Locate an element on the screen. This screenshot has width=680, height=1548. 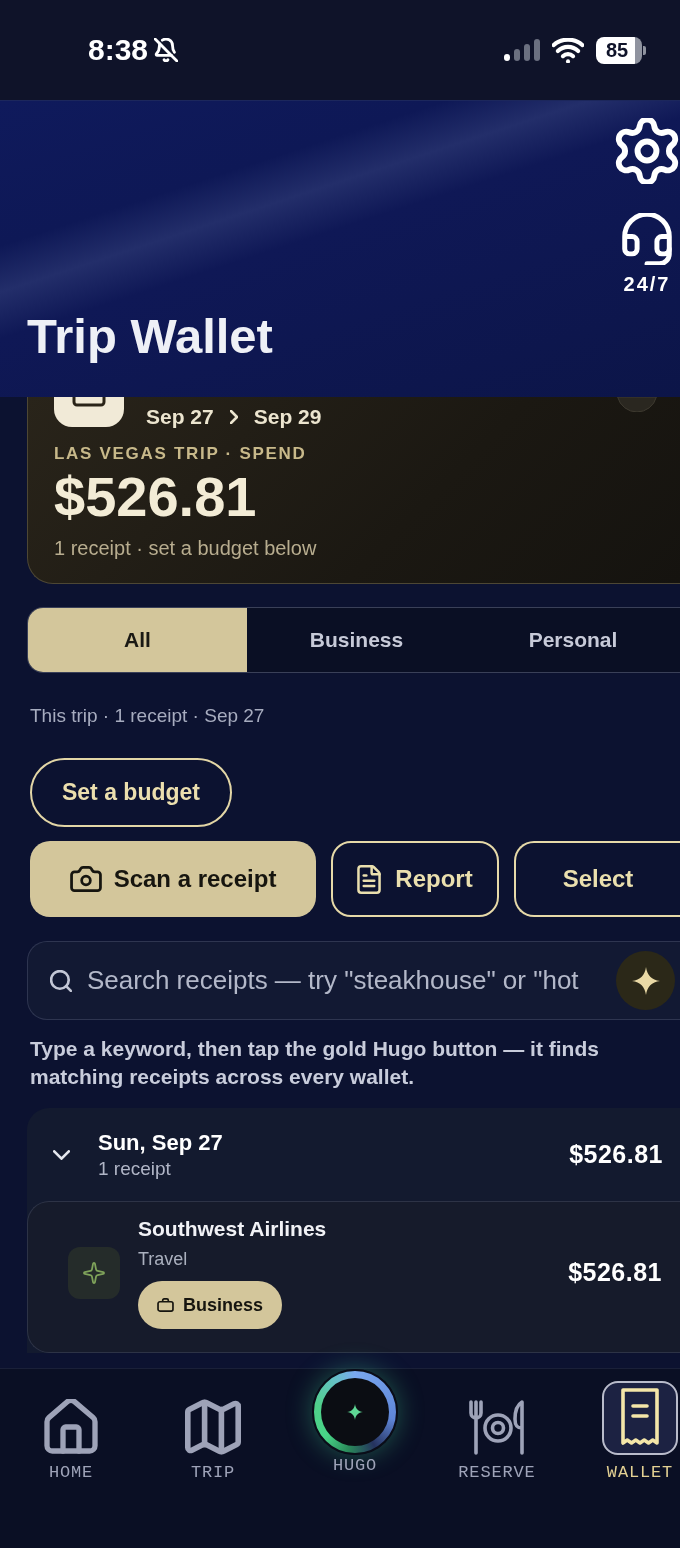
map-icon is located at coordinates (213, 1427).